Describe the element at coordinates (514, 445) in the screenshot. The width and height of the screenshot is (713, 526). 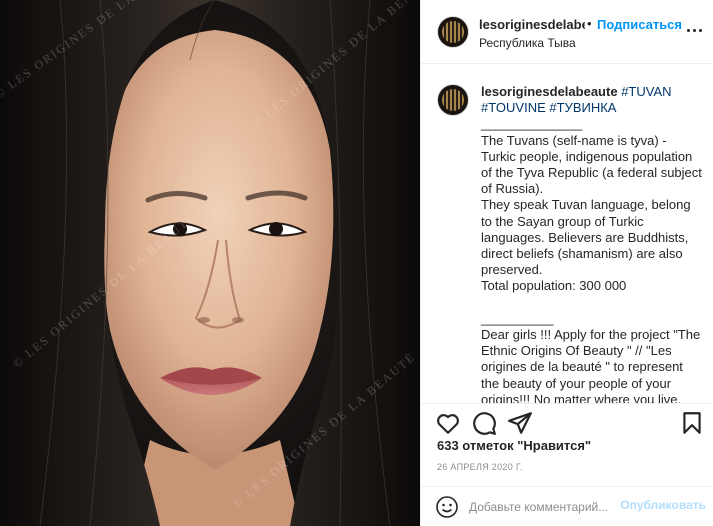
I see `likes-count: 633 отметок "Нравится"` at that location.